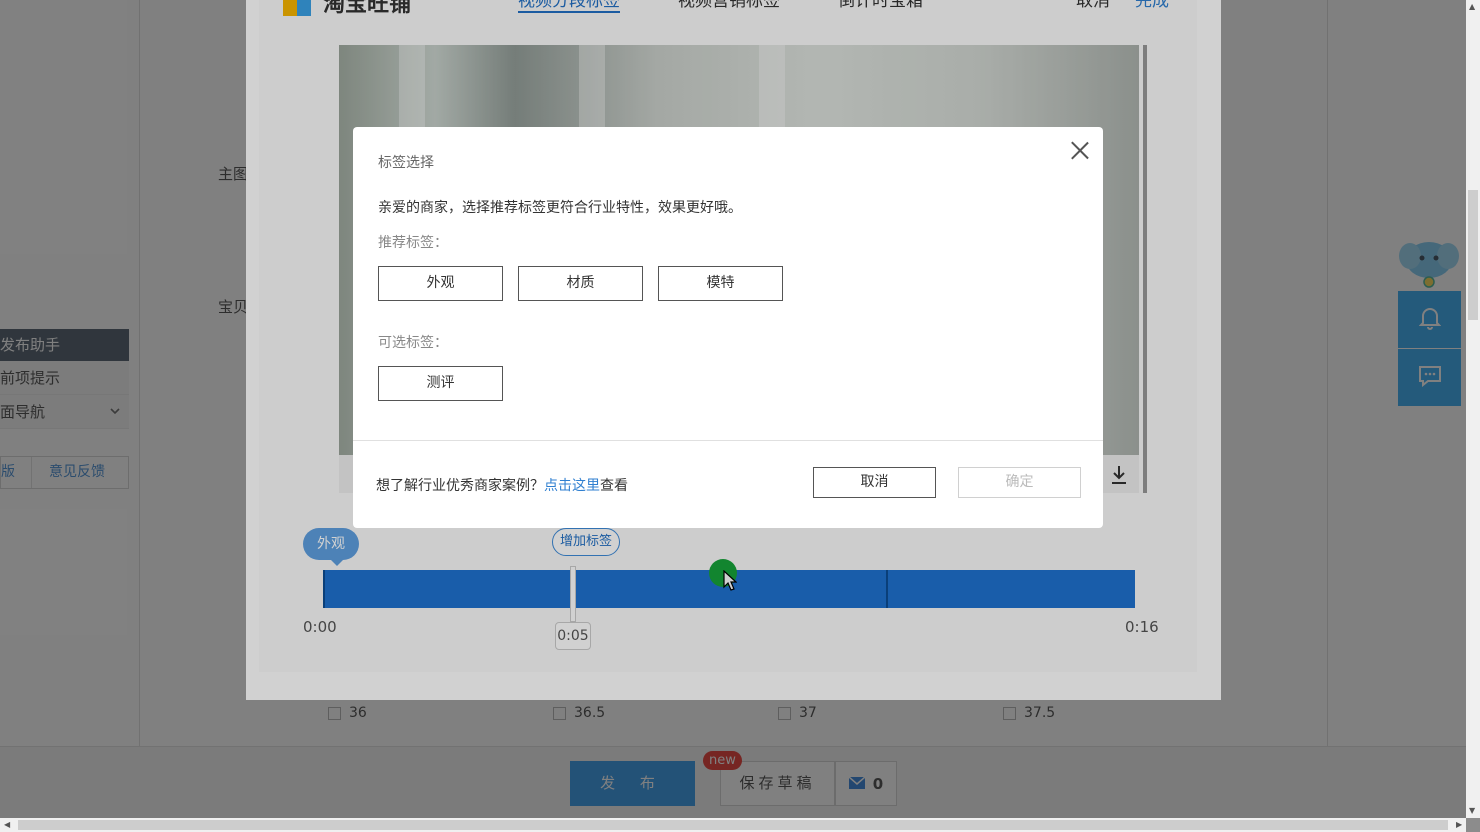 The width and height of the screenshot is (1480, 832). Describe the element at coordinates (460, 486) in the screenshot. I see `footer-prefix: 想了解行业优秀商家案例？` at that location.